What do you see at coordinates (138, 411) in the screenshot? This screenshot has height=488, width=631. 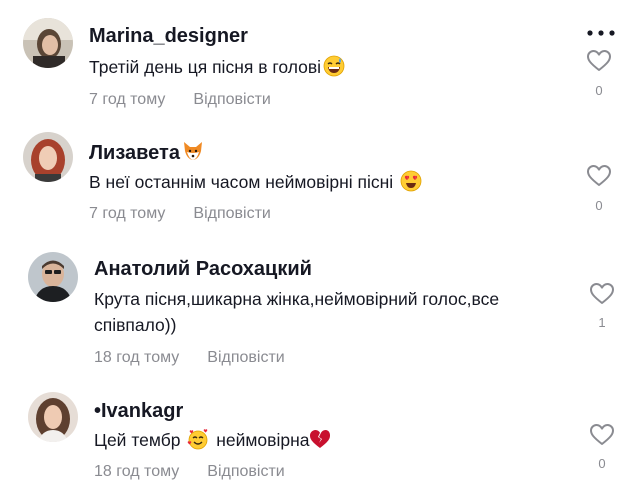 I see `comment-author: •Ivankagr` at bounding box center [138, 411].